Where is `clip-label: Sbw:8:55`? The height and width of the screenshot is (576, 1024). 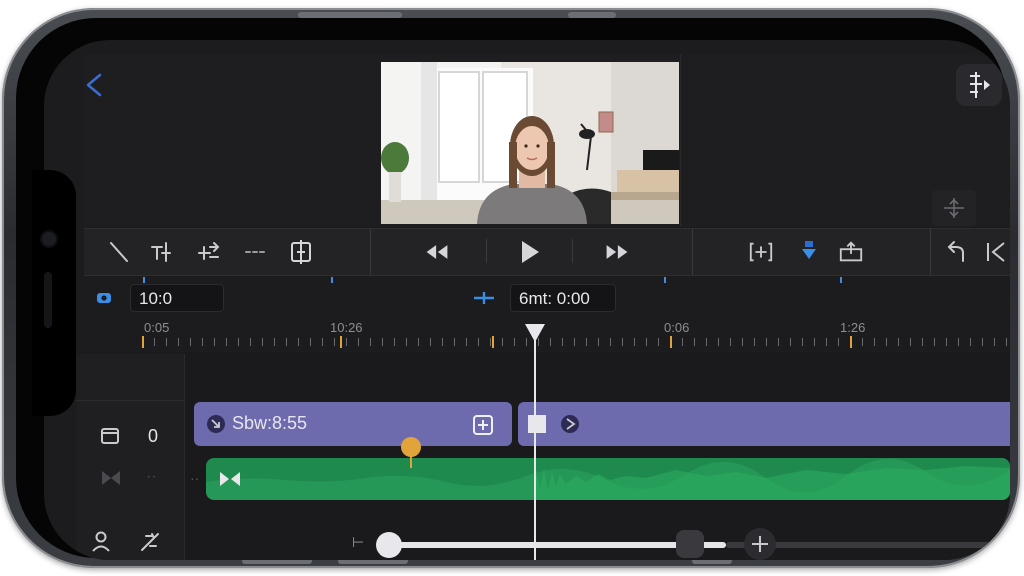 clip-label: Sbw:8:55 is located at coordinates (270, 423).